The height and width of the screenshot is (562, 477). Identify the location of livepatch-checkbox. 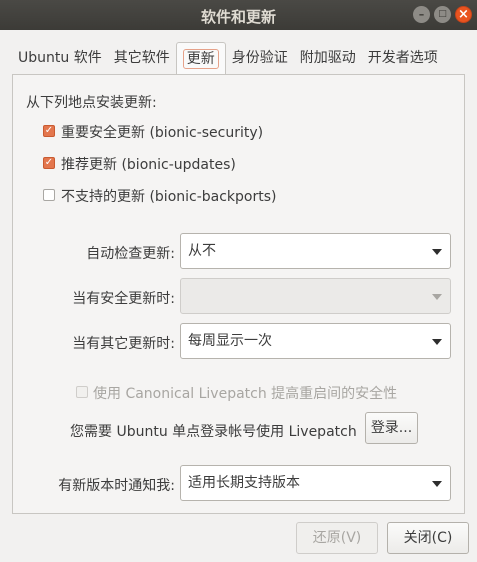
(82, 392).